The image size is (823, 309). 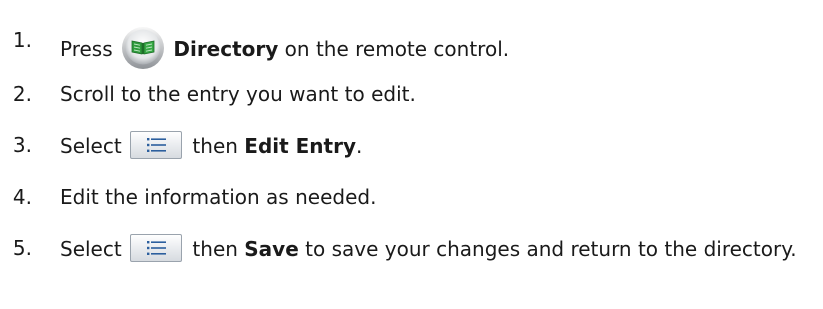 What do you see at coordinates (226, 49) in the screenshot?
I see `directory-label: Directory` at bounding box center [226, 49].